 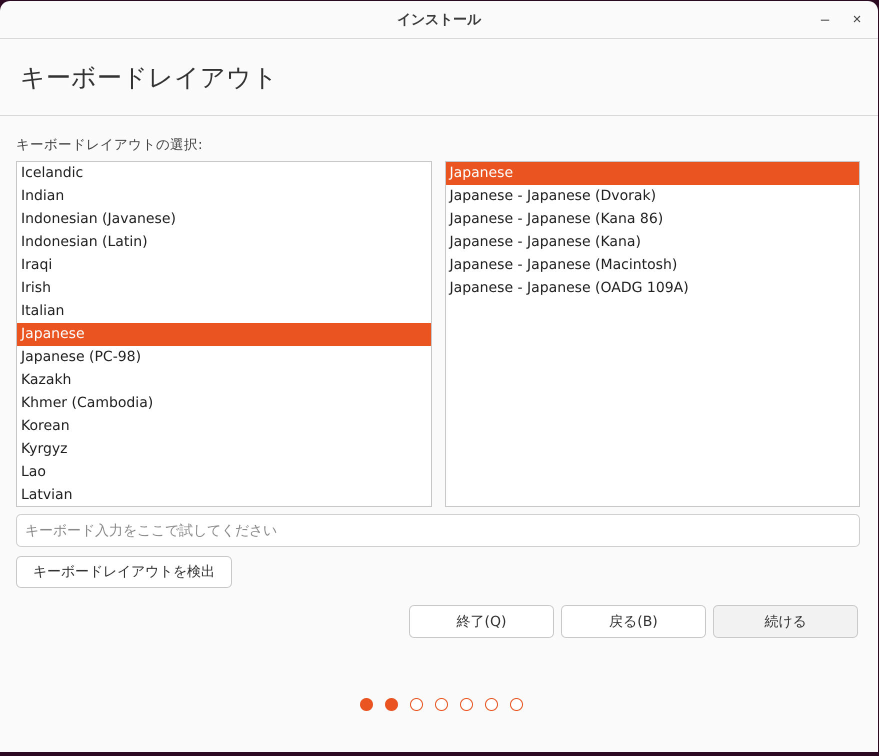 What do you see at coordinates (223, 288) in the screenshot?
I see `layout-item: Irish` at bounding box center [223, 288].